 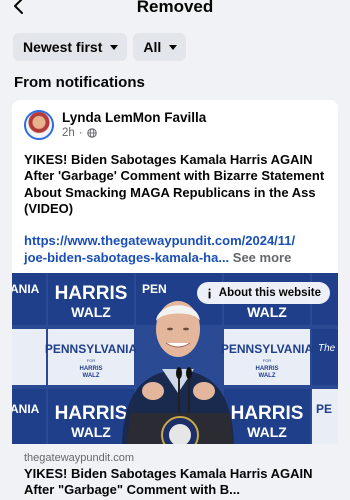 I want to click on avatar, so click(x=39, y=125).